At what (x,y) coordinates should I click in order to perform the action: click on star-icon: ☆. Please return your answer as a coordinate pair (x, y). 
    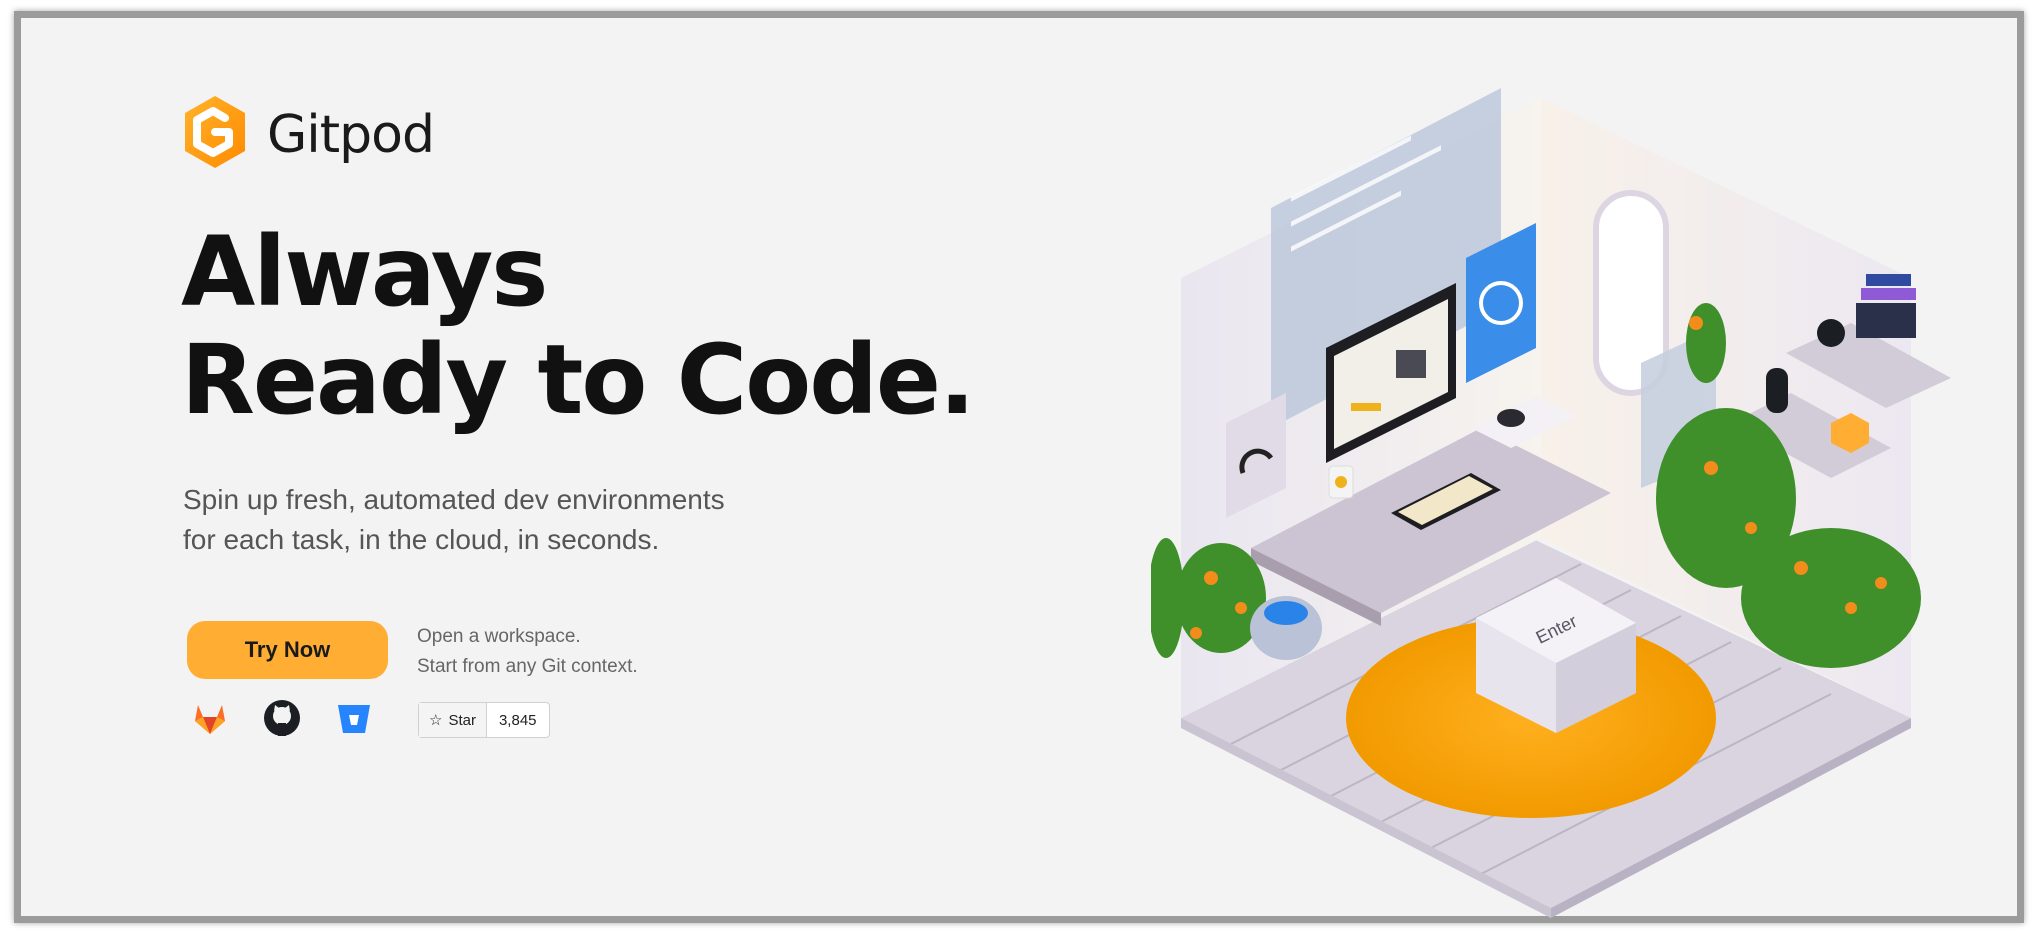
    Looking at the image, I should click on (436, 720).